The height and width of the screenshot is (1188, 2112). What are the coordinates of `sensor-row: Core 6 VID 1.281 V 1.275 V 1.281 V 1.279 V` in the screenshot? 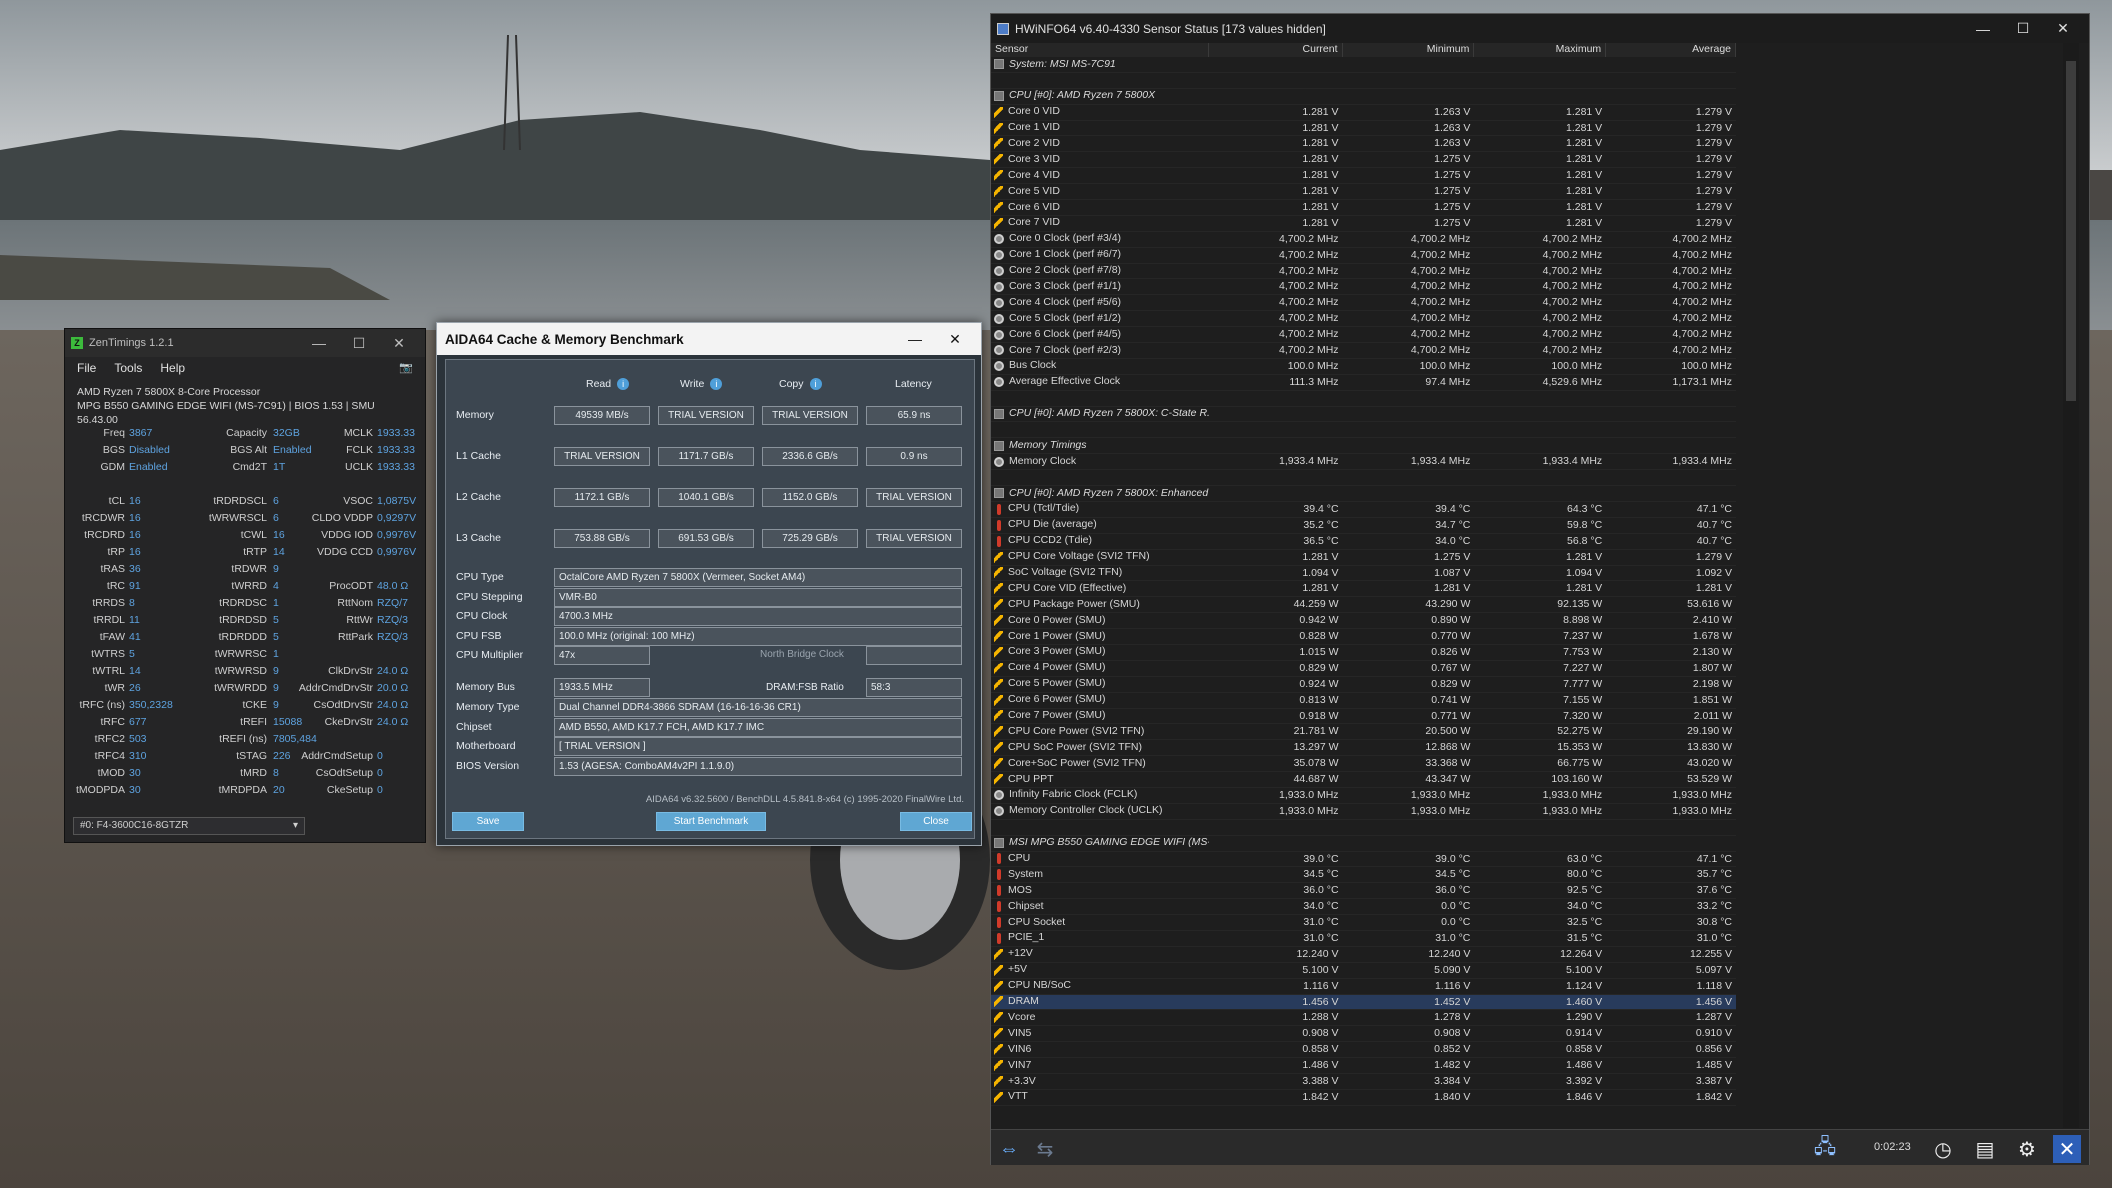 It's located at (1363, 208).